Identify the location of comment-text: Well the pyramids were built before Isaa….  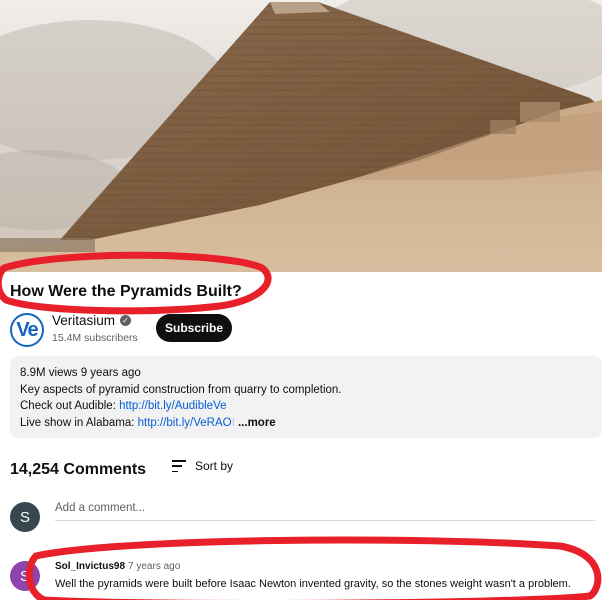
(313, 584).